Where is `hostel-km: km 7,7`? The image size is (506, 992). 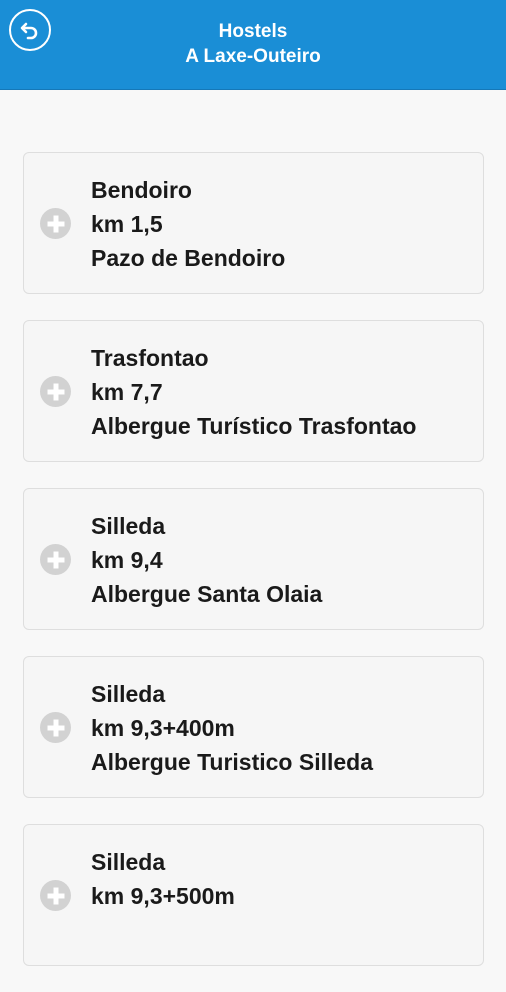
hostel-km: km 7,7 is located at coordinates (127, 392).